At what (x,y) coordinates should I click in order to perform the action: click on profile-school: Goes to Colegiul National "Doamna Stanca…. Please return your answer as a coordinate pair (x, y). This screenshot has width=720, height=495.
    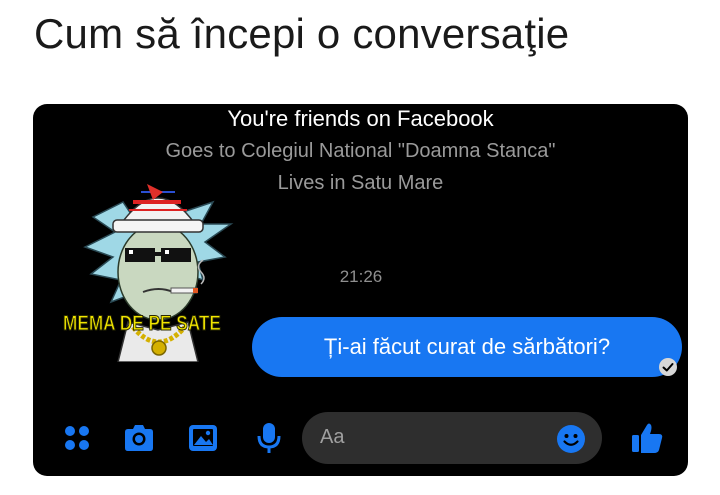
    Looking at the image, I should click on (360, 151).